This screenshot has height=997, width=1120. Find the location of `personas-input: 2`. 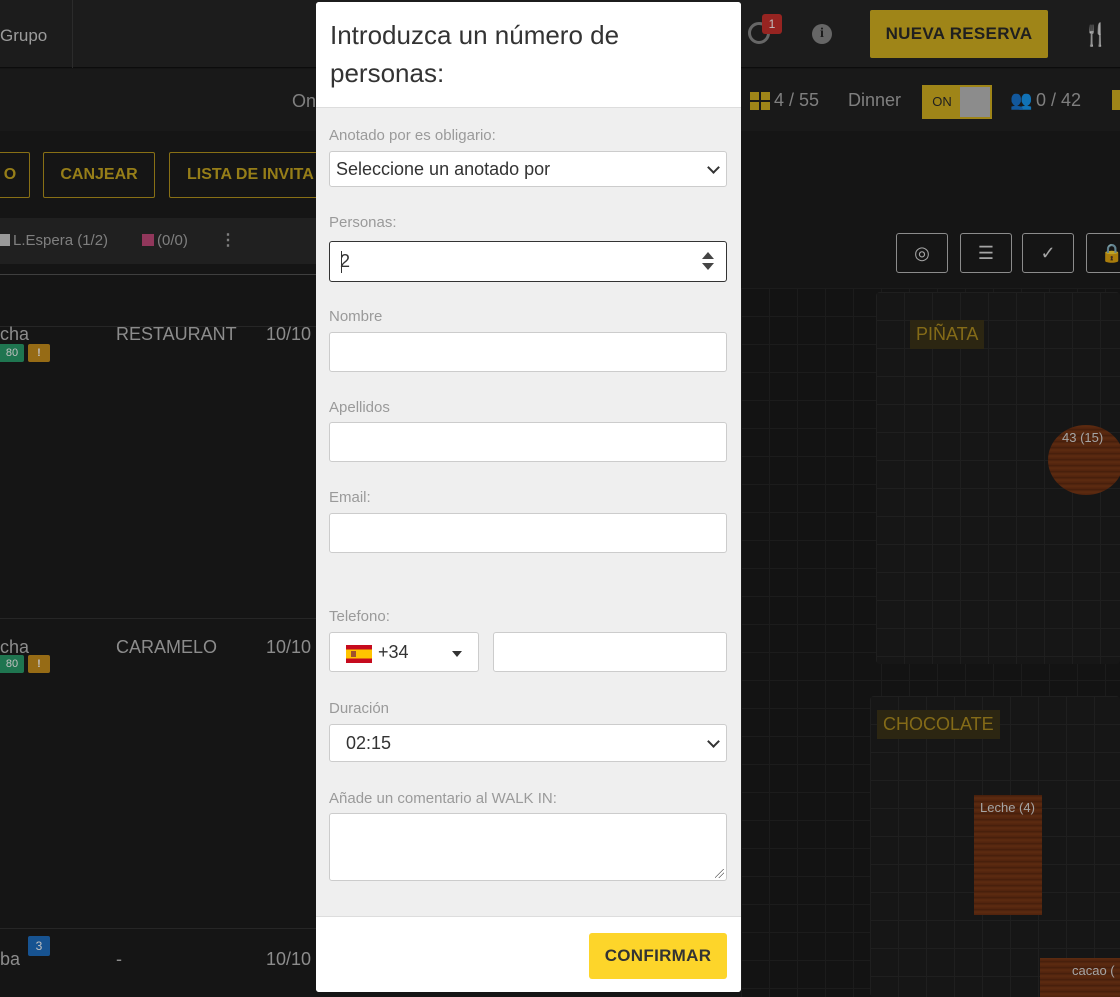

personas-input: 2 is located at coordinates (528, 261).